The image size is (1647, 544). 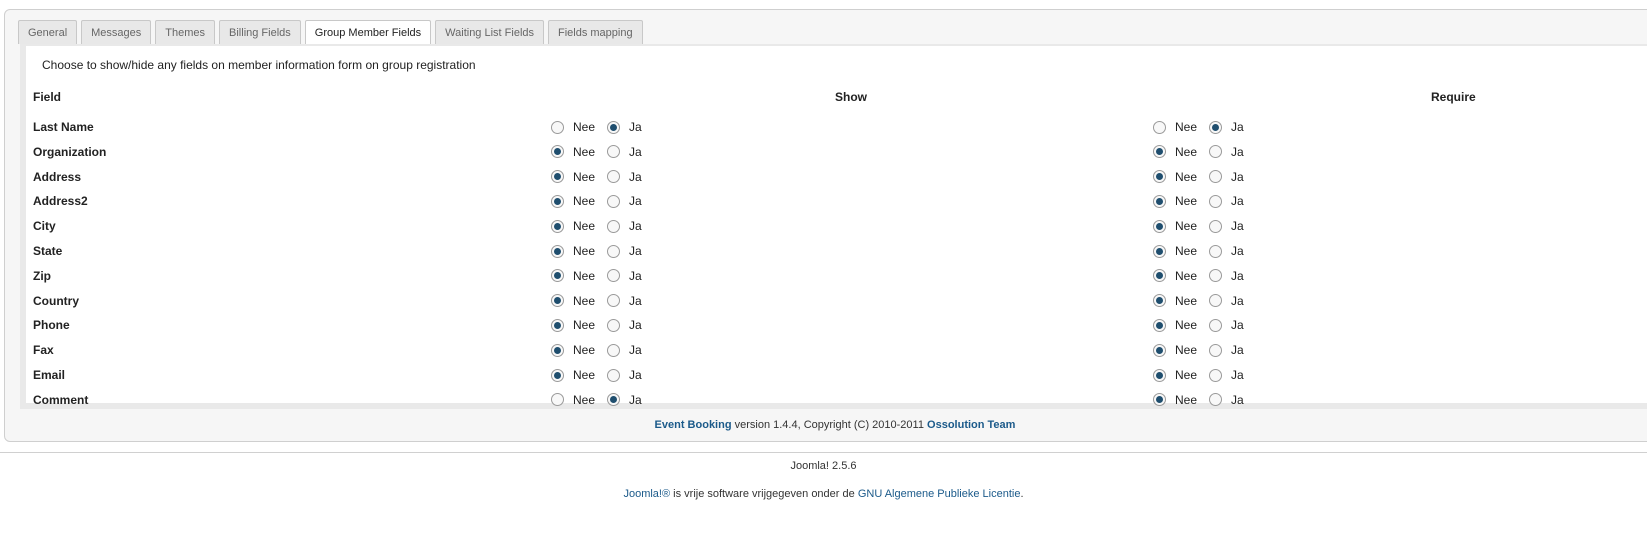 I want to click on field-row: Phone Nee Ja Nee Ja, so click(x=836, y=326).